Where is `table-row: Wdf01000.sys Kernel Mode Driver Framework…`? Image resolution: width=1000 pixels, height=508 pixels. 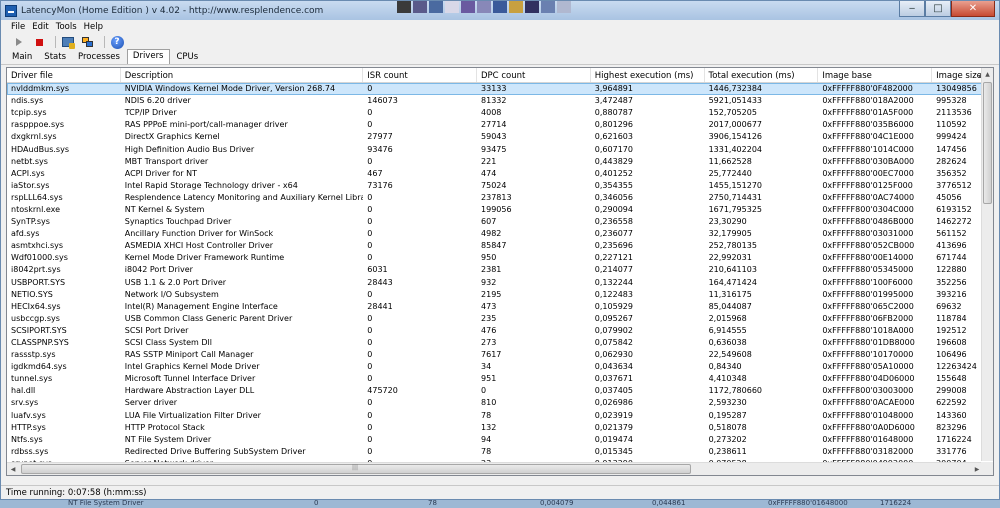 table-row: Wdf01000.sys Kernel Mode Driver Framework… is located at coordinates (500, 258).